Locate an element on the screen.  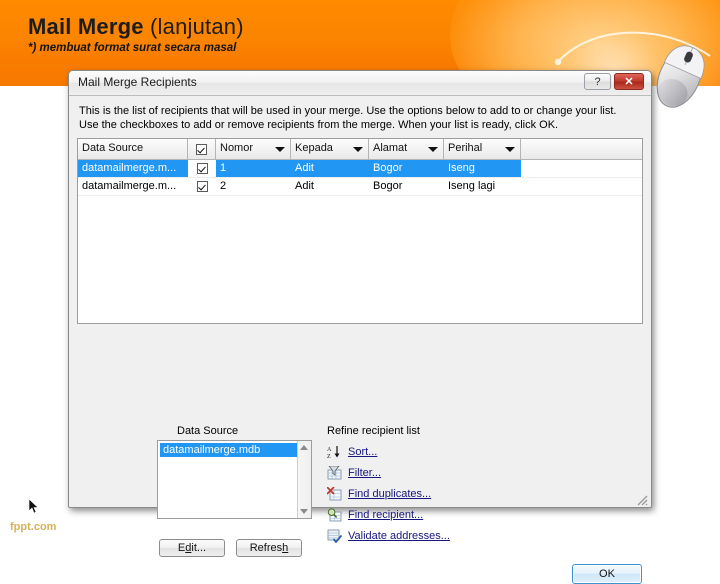
data-source-label: Data Source is located at coordinates (208, 431).